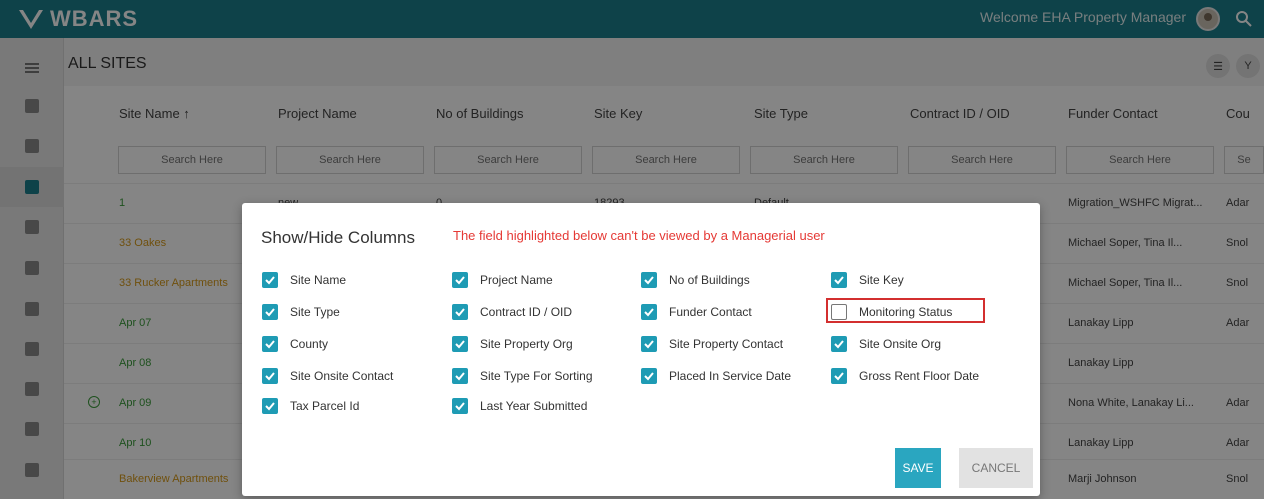 Image resolution: width=1264 pixels, height=499 pixels. Describe the element at coordinates (534, 406) in the screenshot. I see `option-label: Last Year Submitted` at that location.